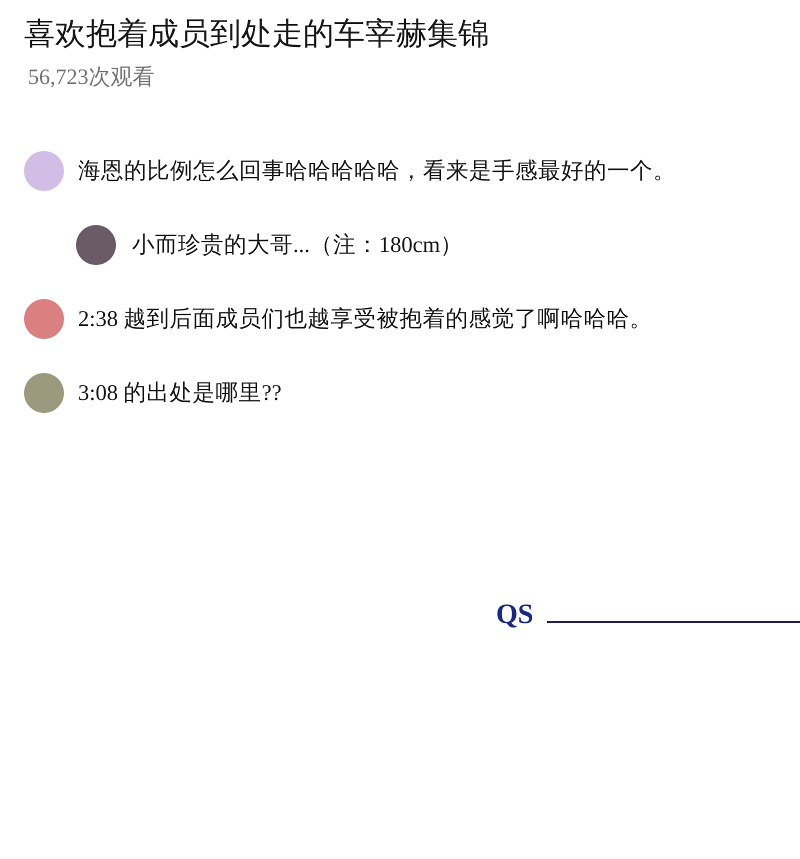 The image size is (800, 859). Describe the element at coordinates (257, 34) in the screenshot. I see `video-title: 喜欢抱着成员到处走的车宰赫集锦` at that location.